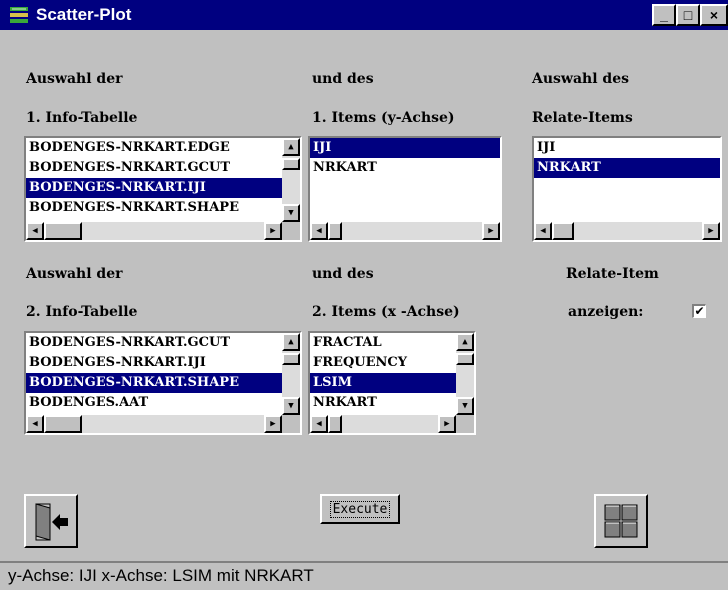 The width and height of the screenshot is (728, 590). Describe the element at coordinates (688, 15) in the screenshot. I see `maximize-button: □` at that location.